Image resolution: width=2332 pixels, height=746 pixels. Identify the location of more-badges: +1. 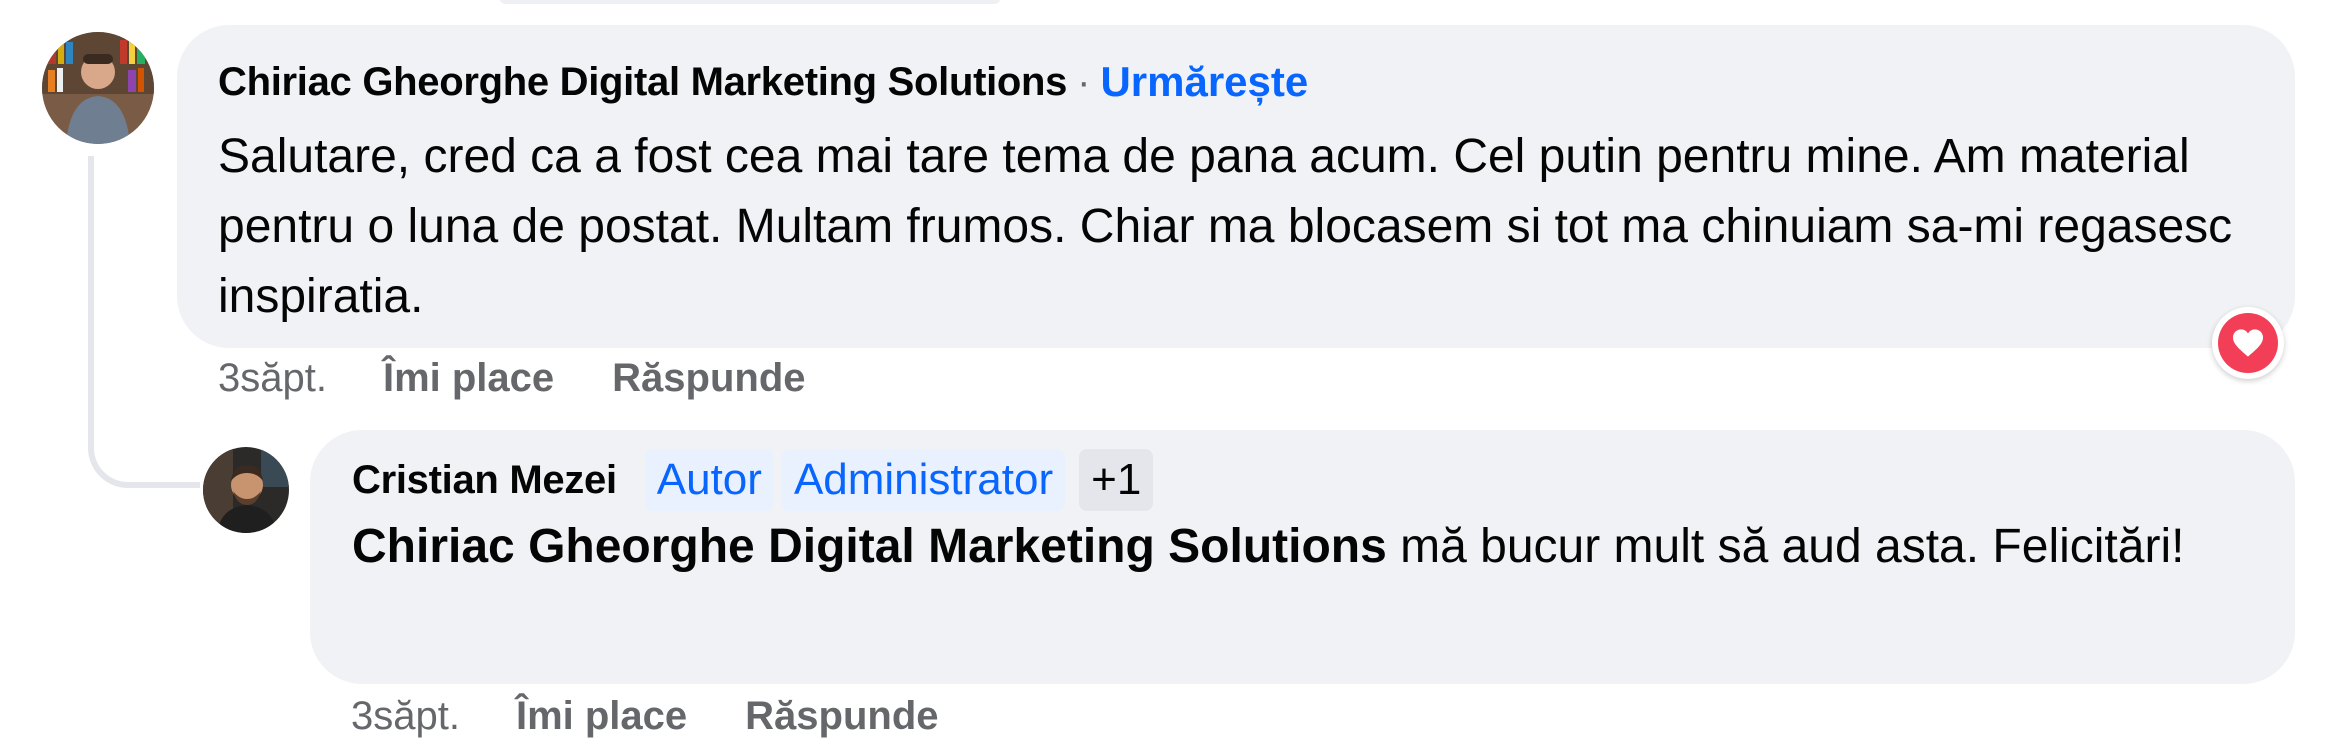
(1116, 480).